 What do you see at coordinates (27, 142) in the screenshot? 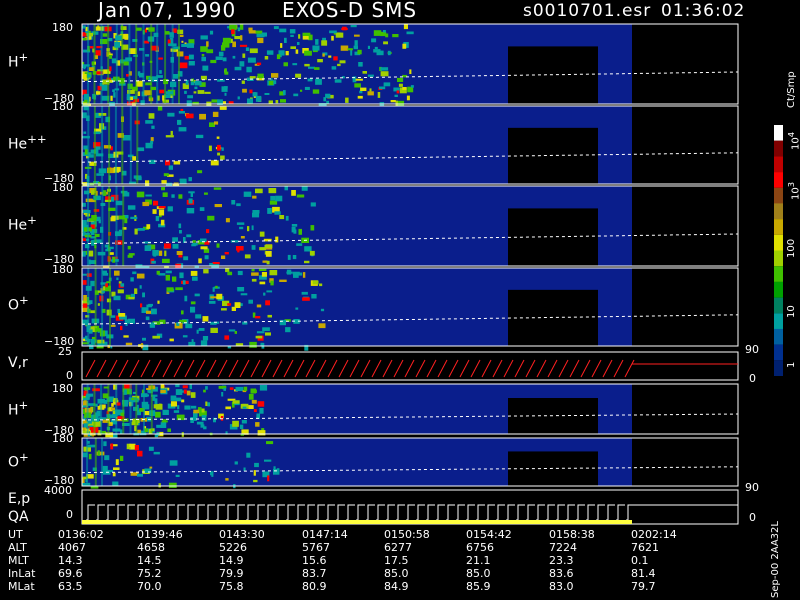
I see `panel-label-he-plusplus: He++` at bounding box center [27, 142].